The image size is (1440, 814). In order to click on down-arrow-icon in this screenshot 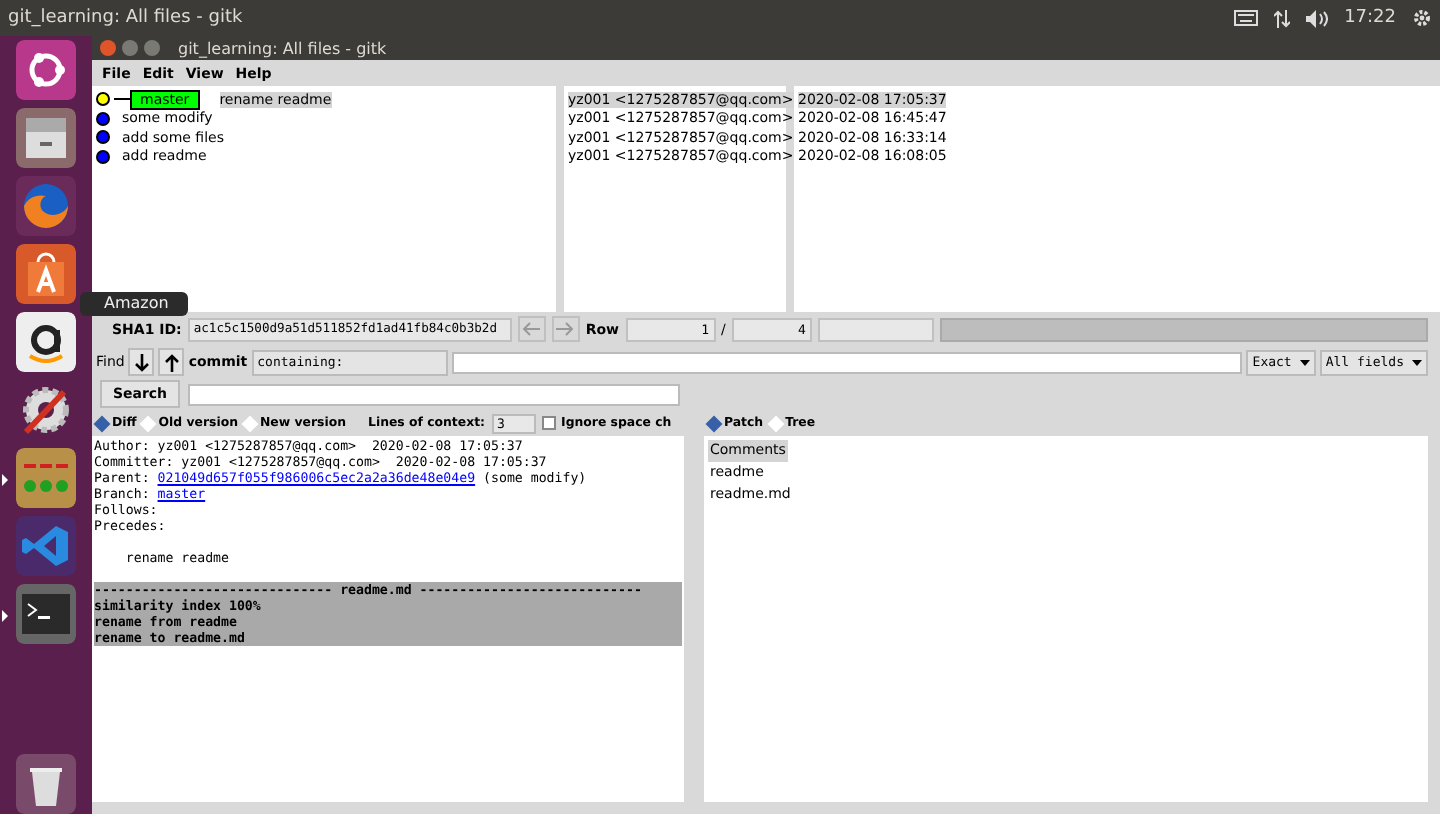, I will do `click(141, 362)`.